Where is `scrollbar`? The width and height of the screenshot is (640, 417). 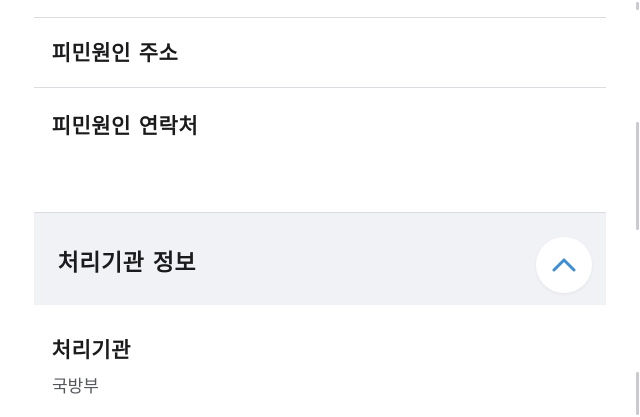
scrollbar is located at coordinates (635, 208).